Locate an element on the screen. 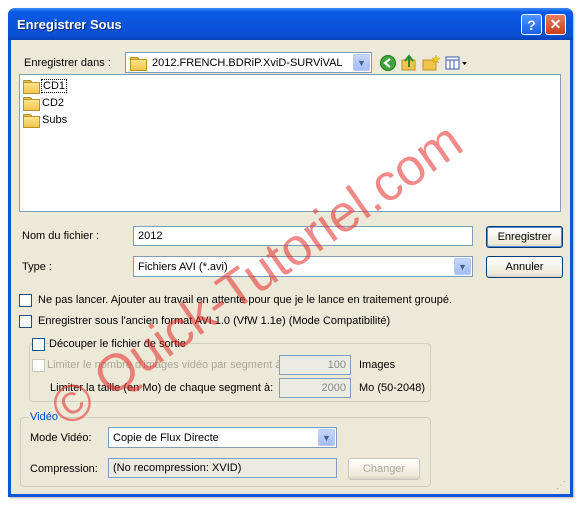 Image resolution: width=586 pixels, height=510 pixels. title-bar: Enregistrer Sous ? ✕ is located at coordinates (290, 24).